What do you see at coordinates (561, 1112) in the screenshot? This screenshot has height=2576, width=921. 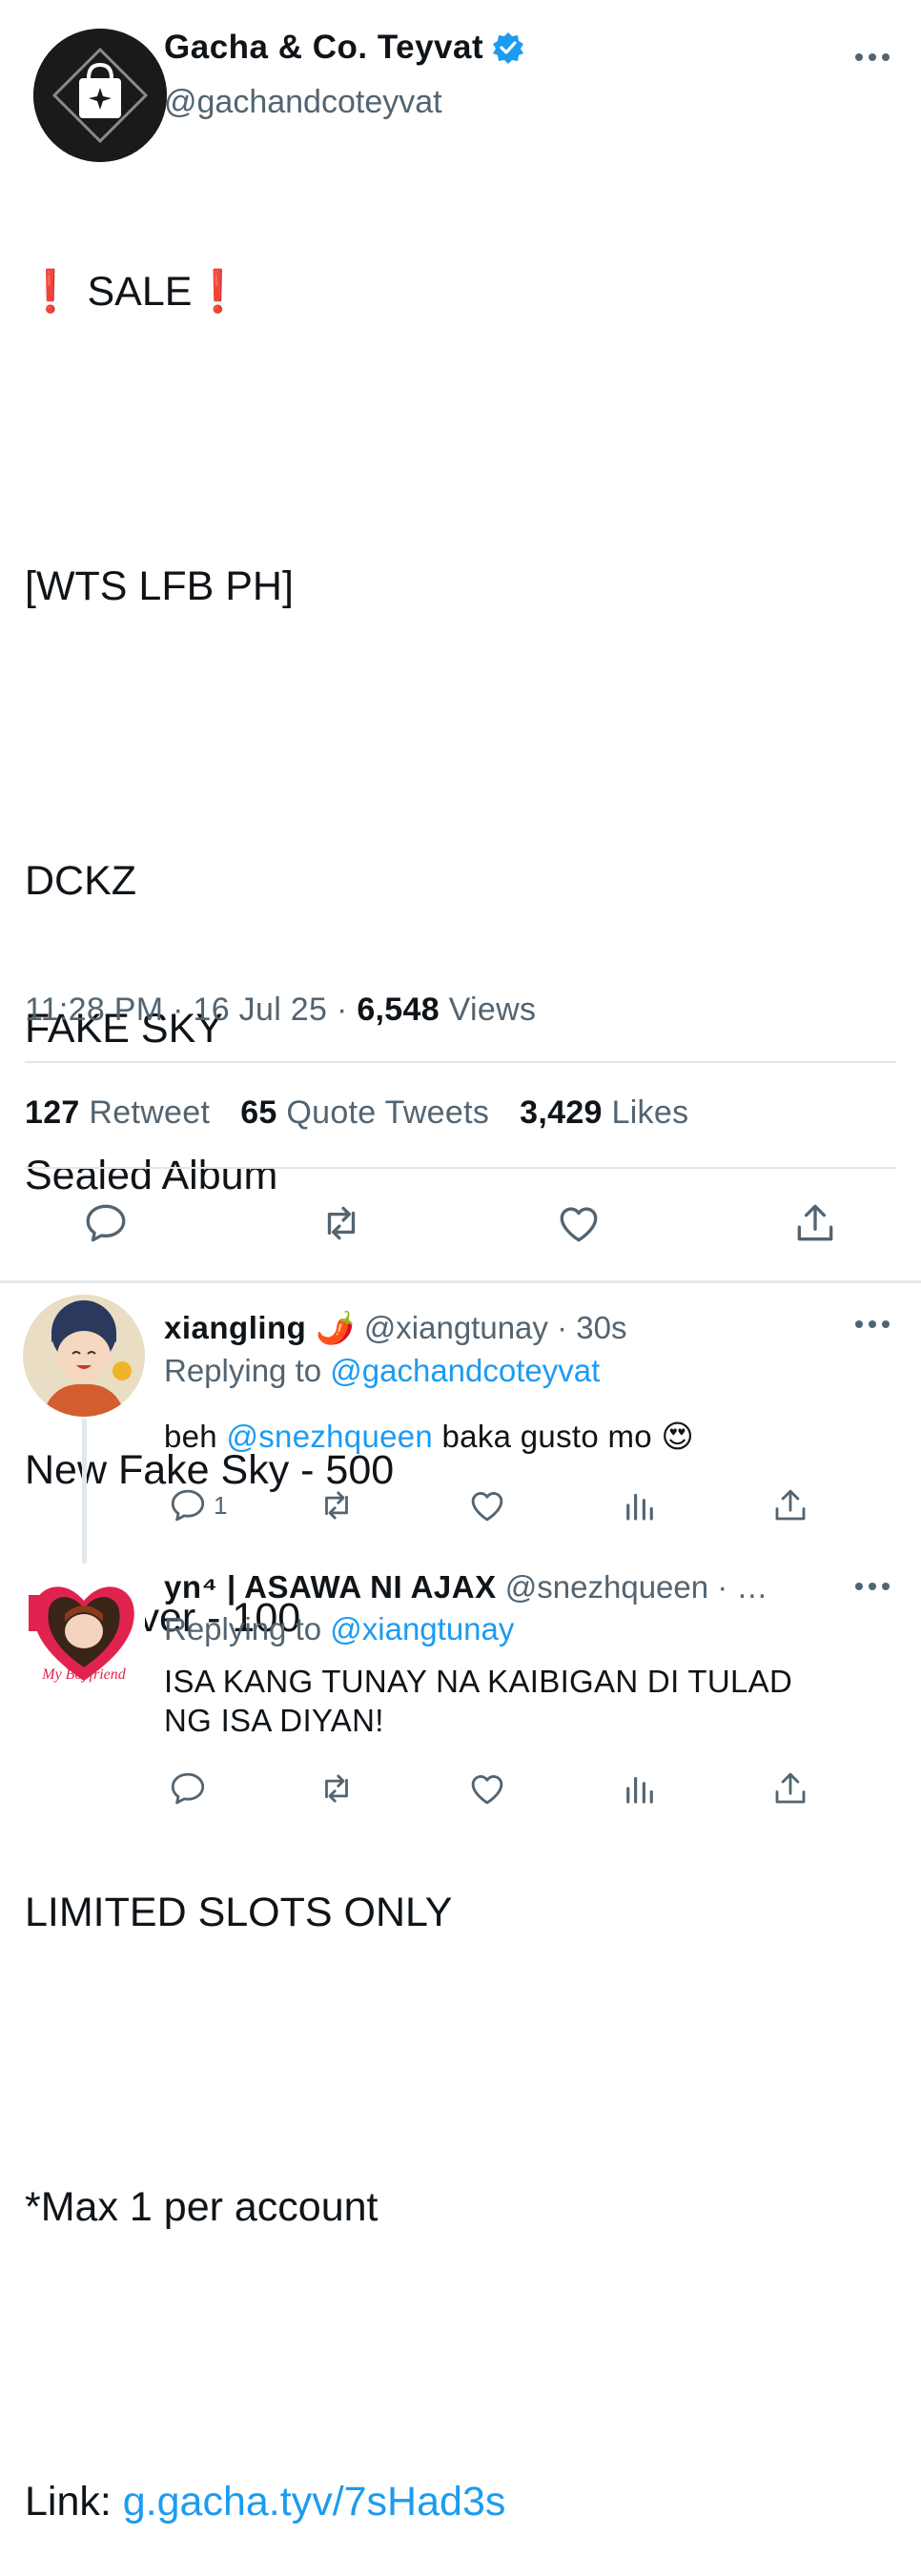 I see `likes-count: 3,429` at bounding box center [561, 1112].